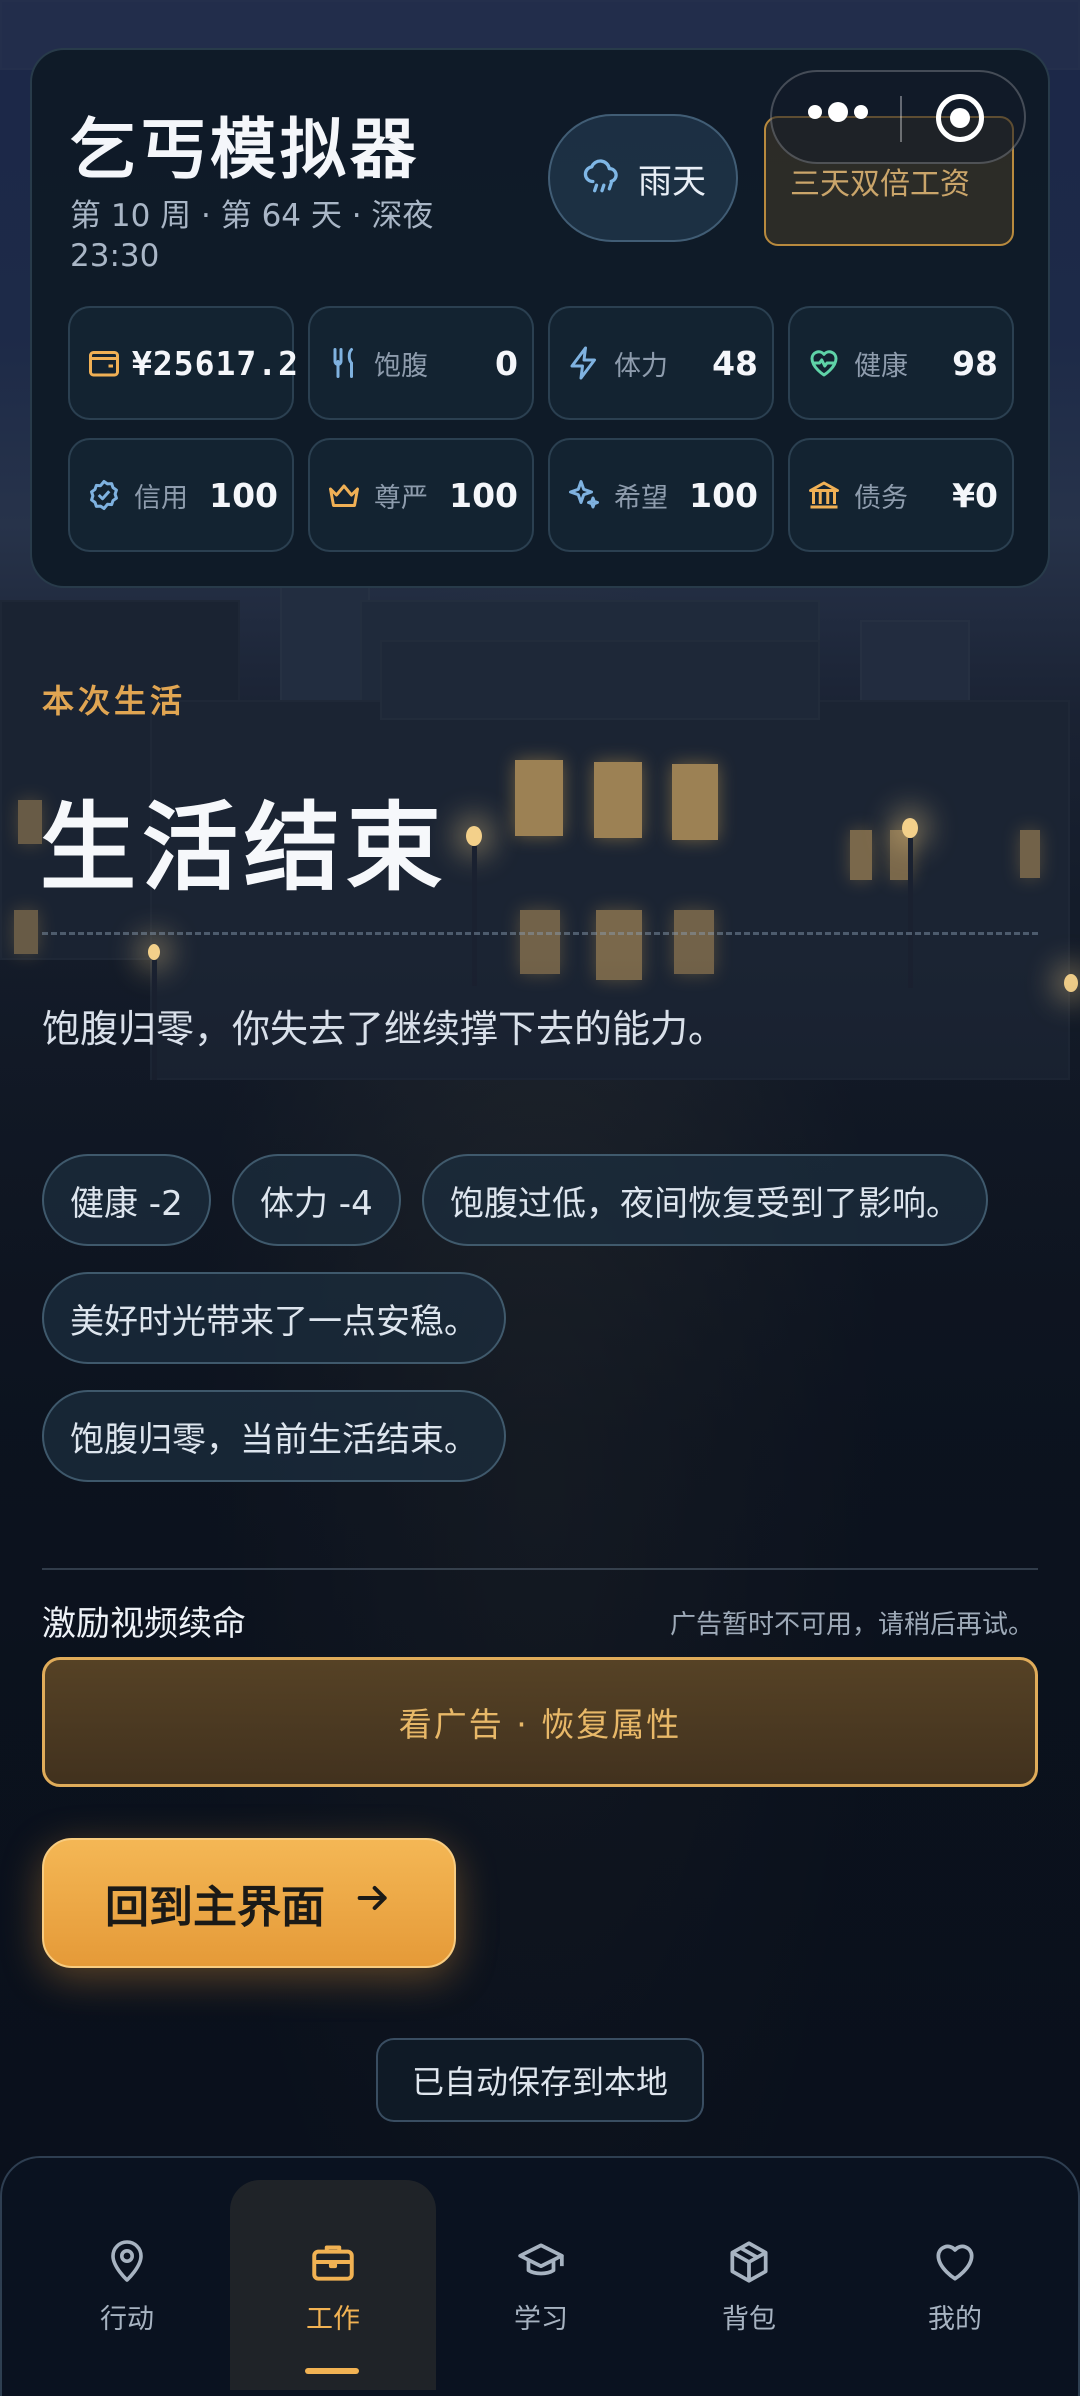 The width and height of the screenshot is (1080, 2396). Describe the element at coordinates (104, 495) in the screenshot. I see `shield-check-icon` at that location.